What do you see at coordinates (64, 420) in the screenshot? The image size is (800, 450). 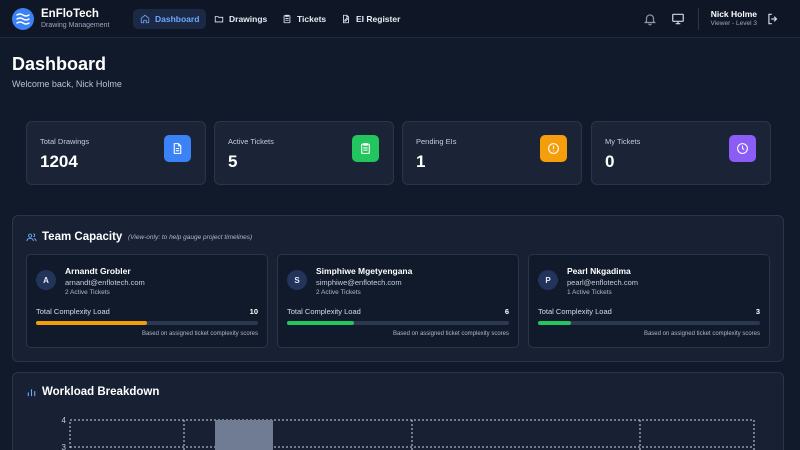 I see `y-tick-label: 4` at bounding box center [64, 420].